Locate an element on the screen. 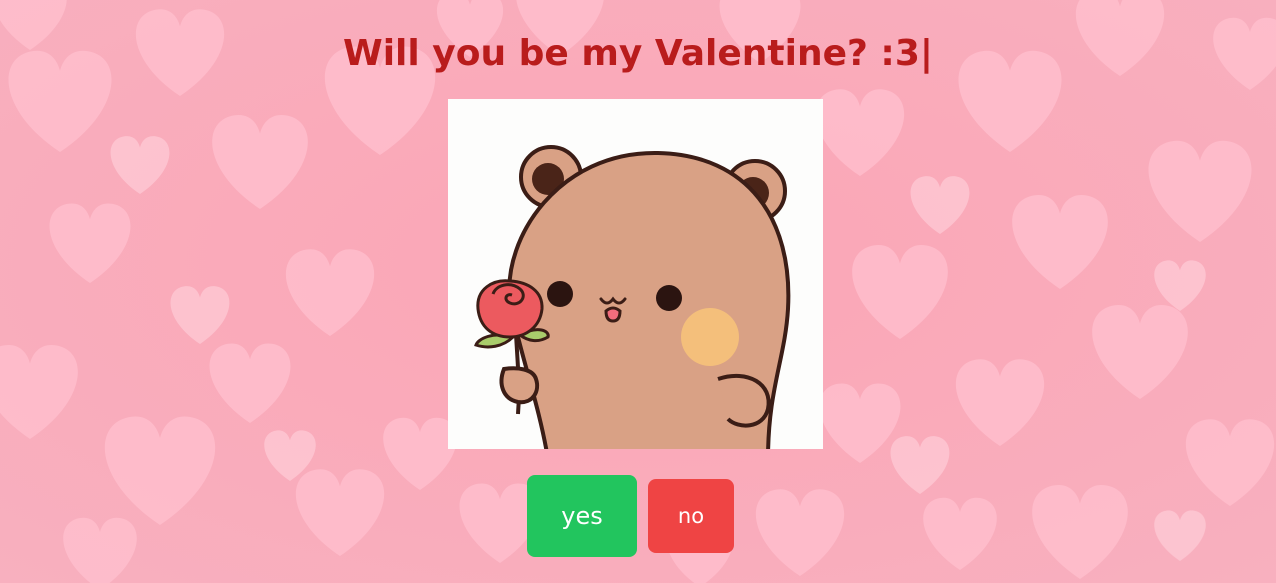  no-button: no is located at coordinates (691, 516).